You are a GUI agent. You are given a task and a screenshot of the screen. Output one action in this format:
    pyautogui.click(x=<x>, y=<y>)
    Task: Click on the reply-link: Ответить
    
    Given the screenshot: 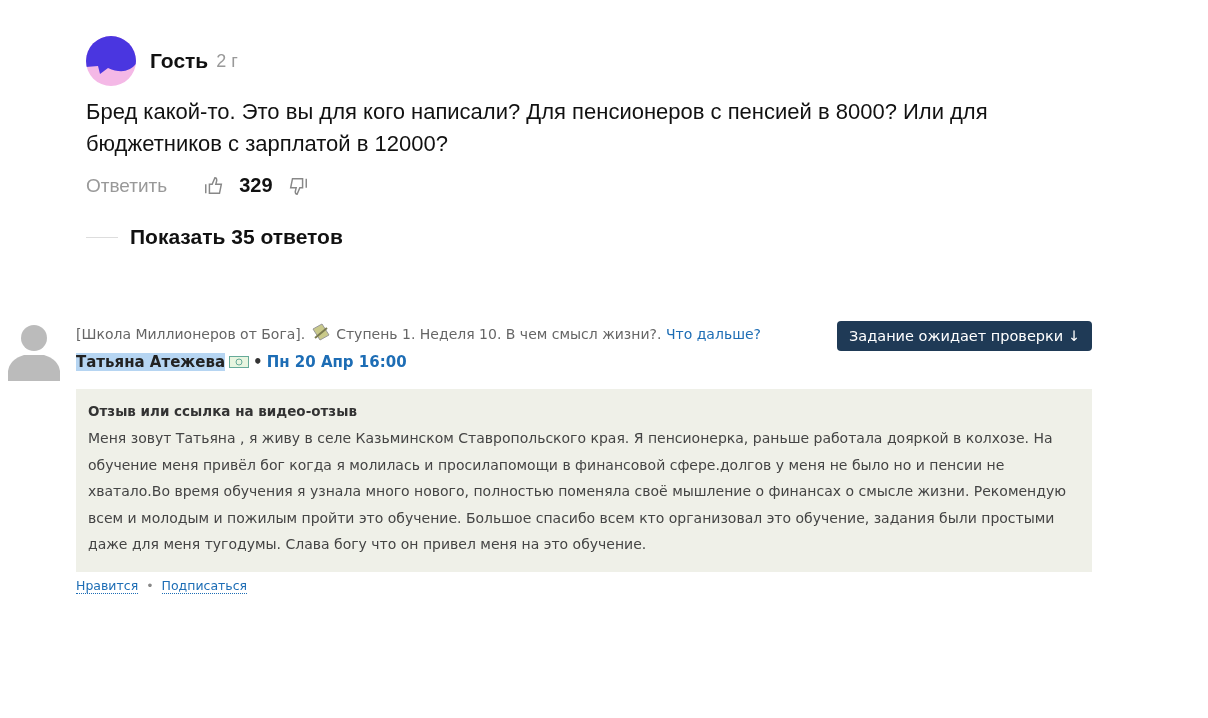 What is the action you would take?
    pyautogui.click(x=127, y=185)
    